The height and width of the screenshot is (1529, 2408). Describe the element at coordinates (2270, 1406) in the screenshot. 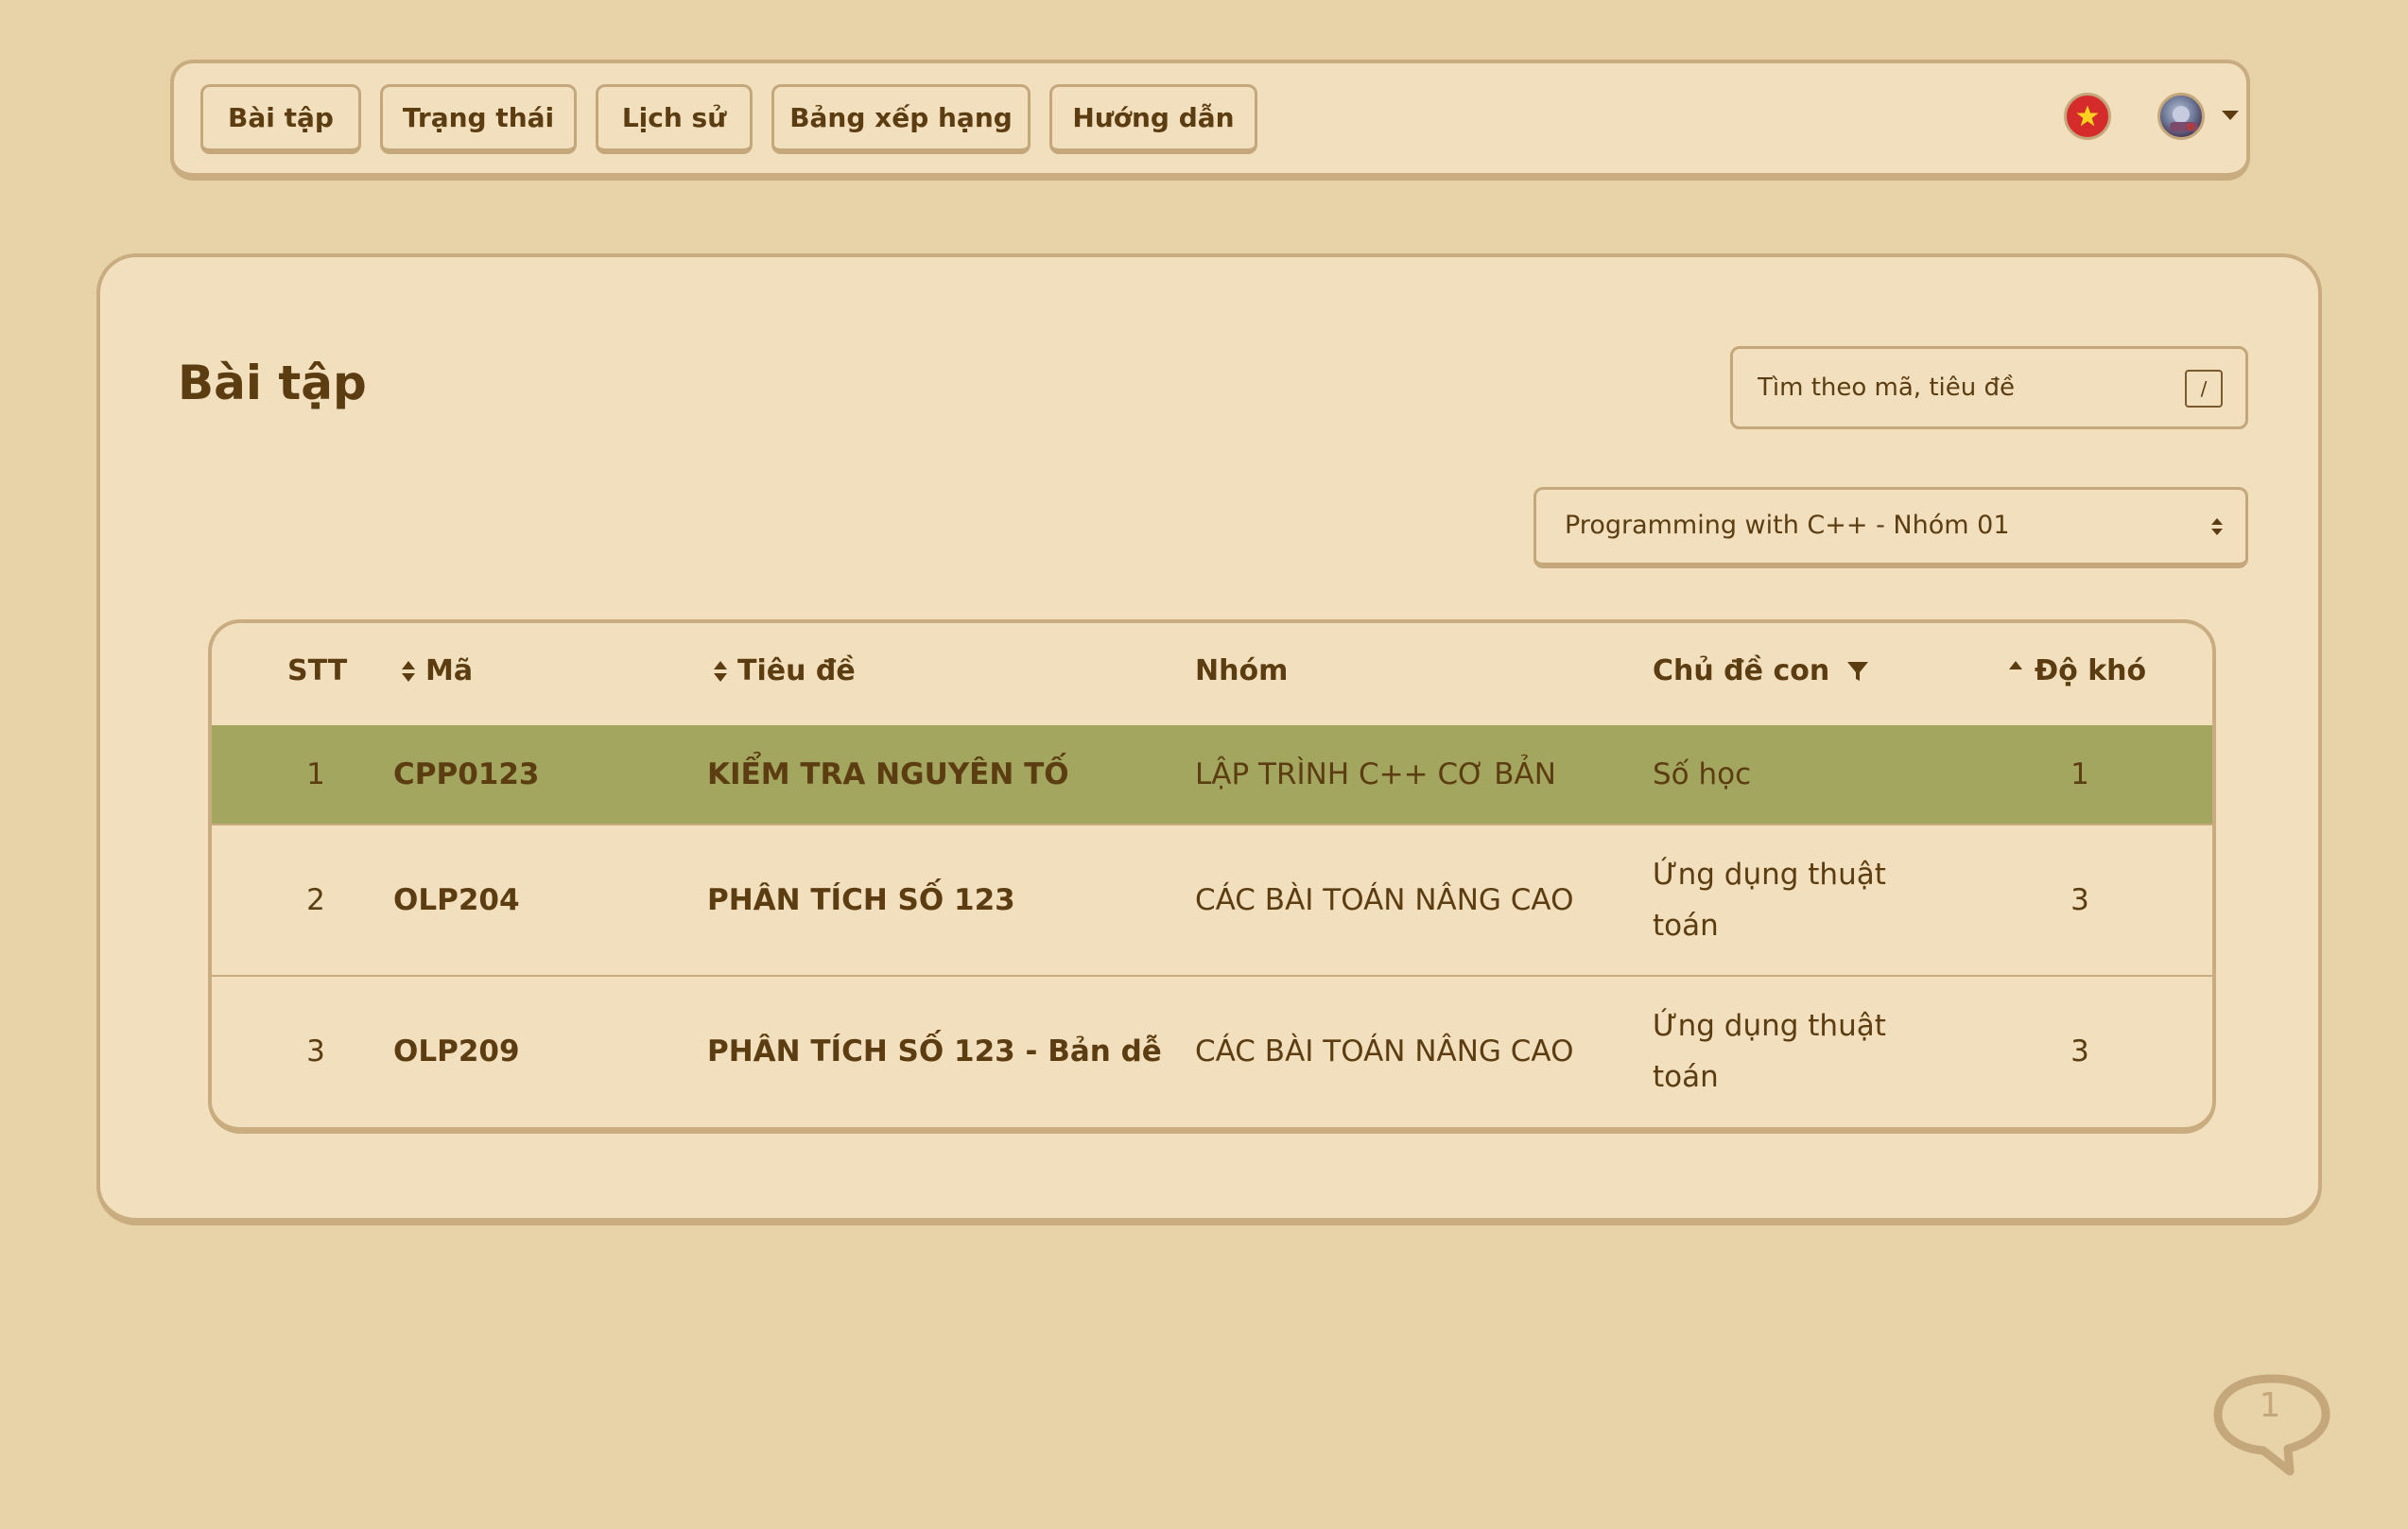

I see `chat-unread-count: 1` at that location.